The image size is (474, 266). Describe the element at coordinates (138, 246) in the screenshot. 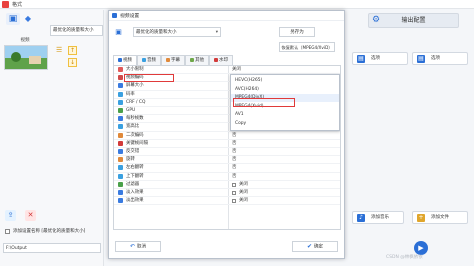

I see `cancel-button: ↶ 取消` at that location.